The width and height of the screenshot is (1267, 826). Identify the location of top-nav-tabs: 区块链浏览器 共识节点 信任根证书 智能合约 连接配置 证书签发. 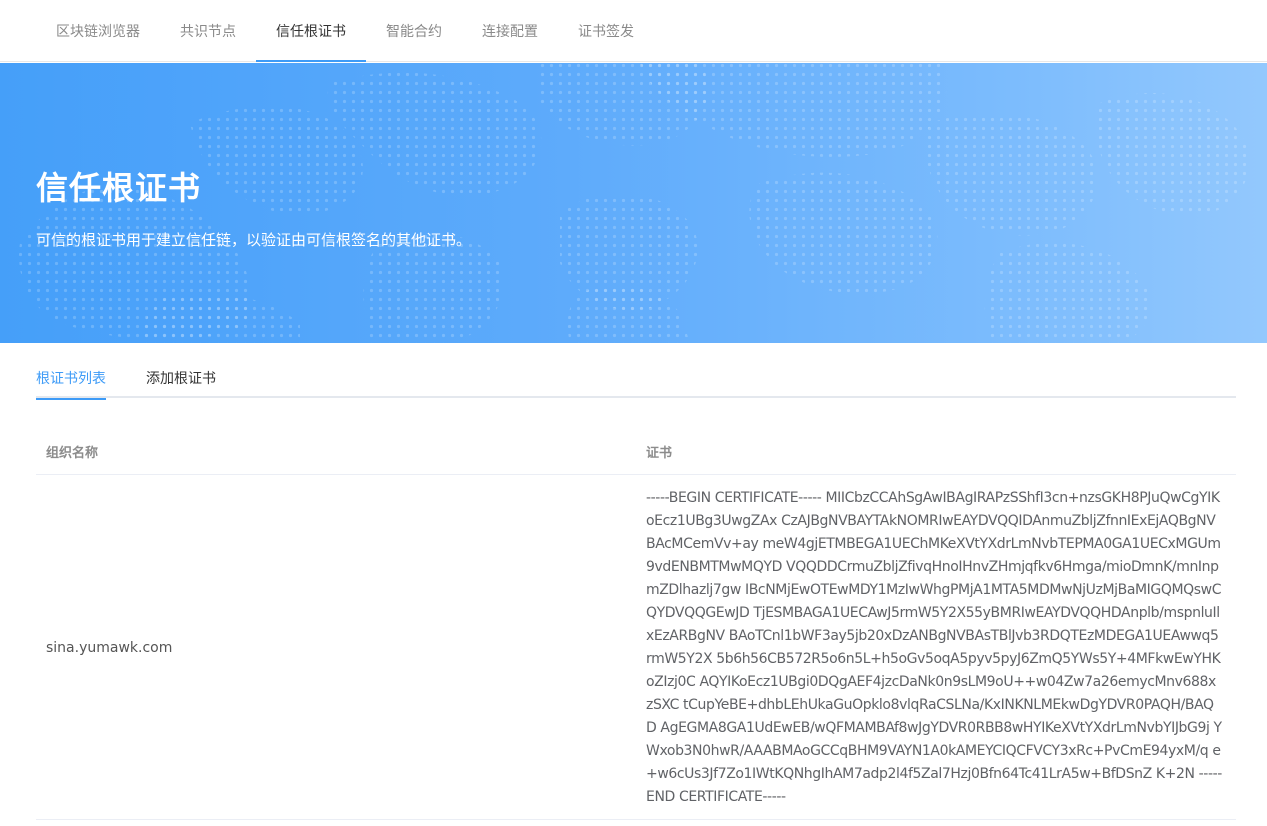
(345, 31).